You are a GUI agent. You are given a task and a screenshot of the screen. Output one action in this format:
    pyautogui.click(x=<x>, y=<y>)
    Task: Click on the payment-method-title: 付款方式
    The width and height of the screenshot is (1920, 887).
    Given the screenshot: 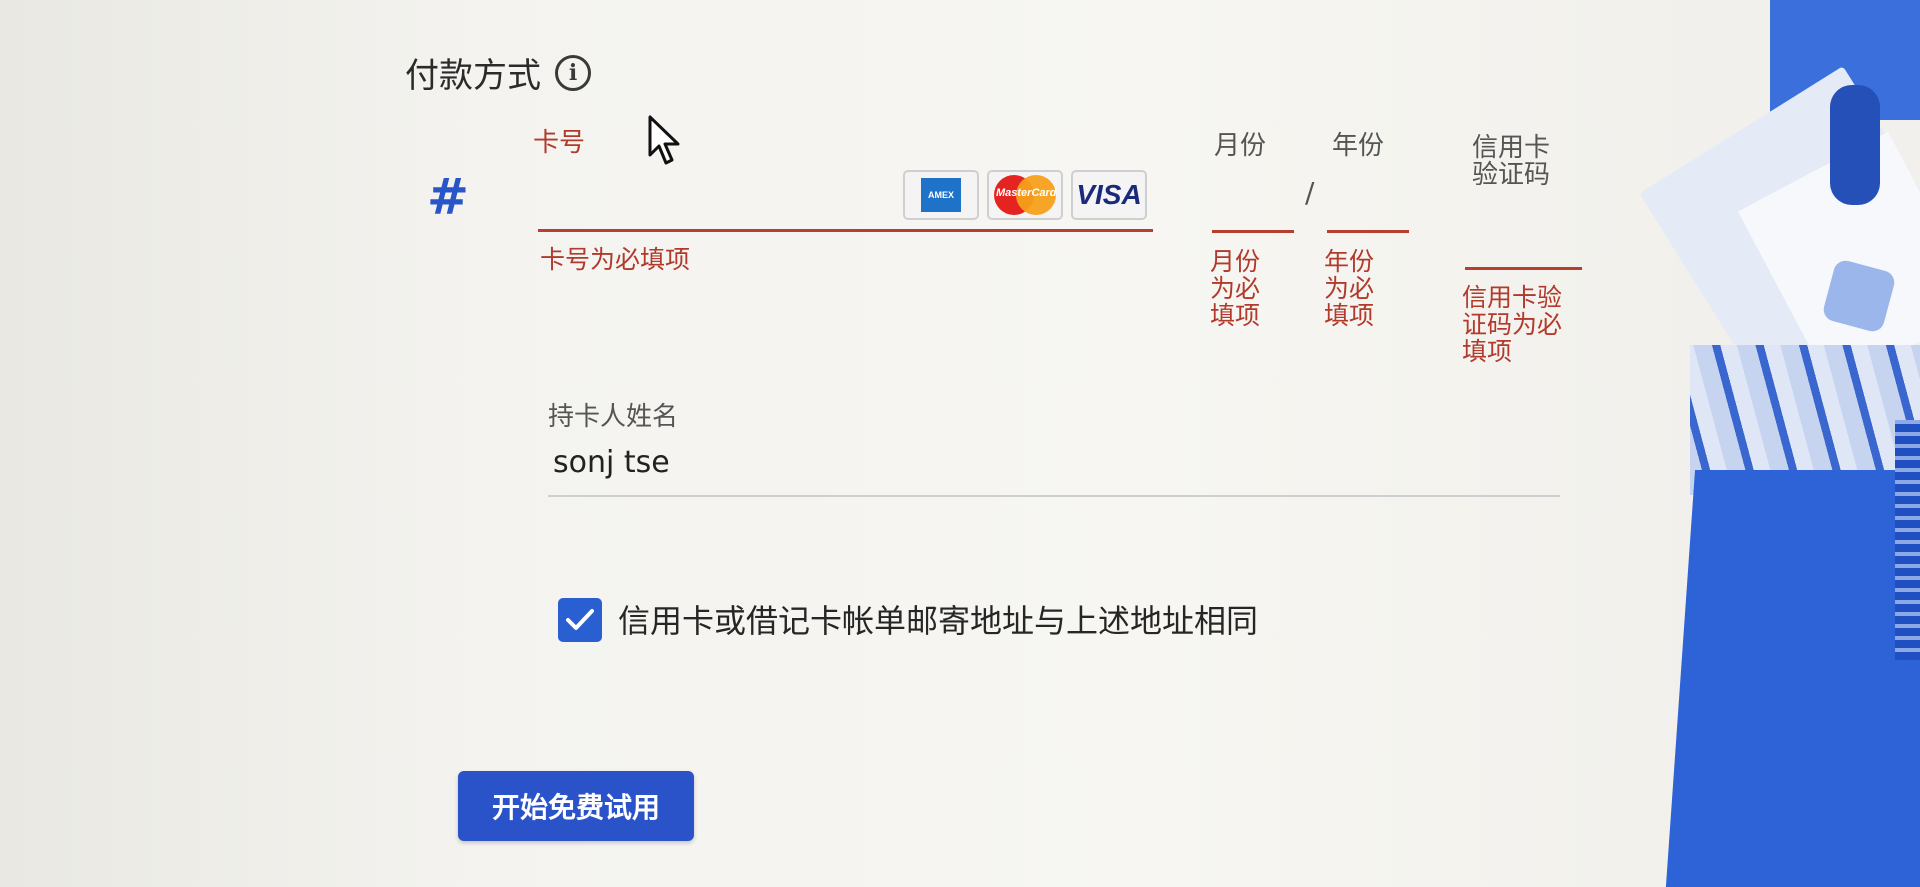 What is the action you would take?
    pyautogui.click(x=473, y=76)
    